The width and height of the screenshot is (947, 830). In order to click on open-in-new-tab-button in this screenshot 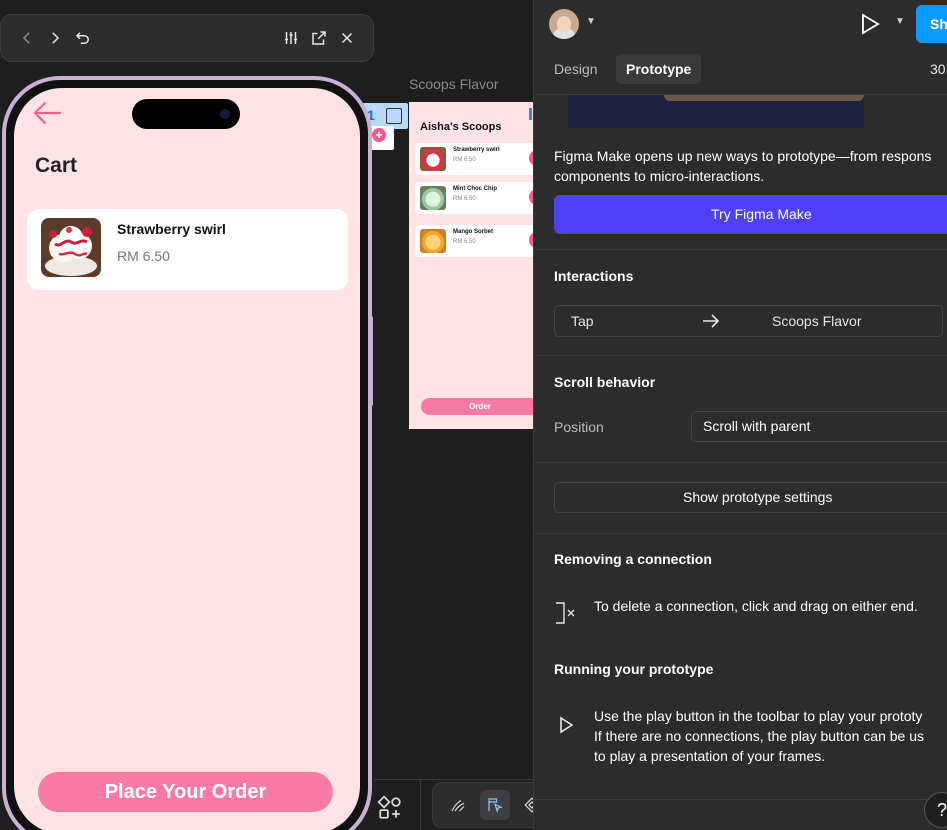, I will do `click(319, 38)`.